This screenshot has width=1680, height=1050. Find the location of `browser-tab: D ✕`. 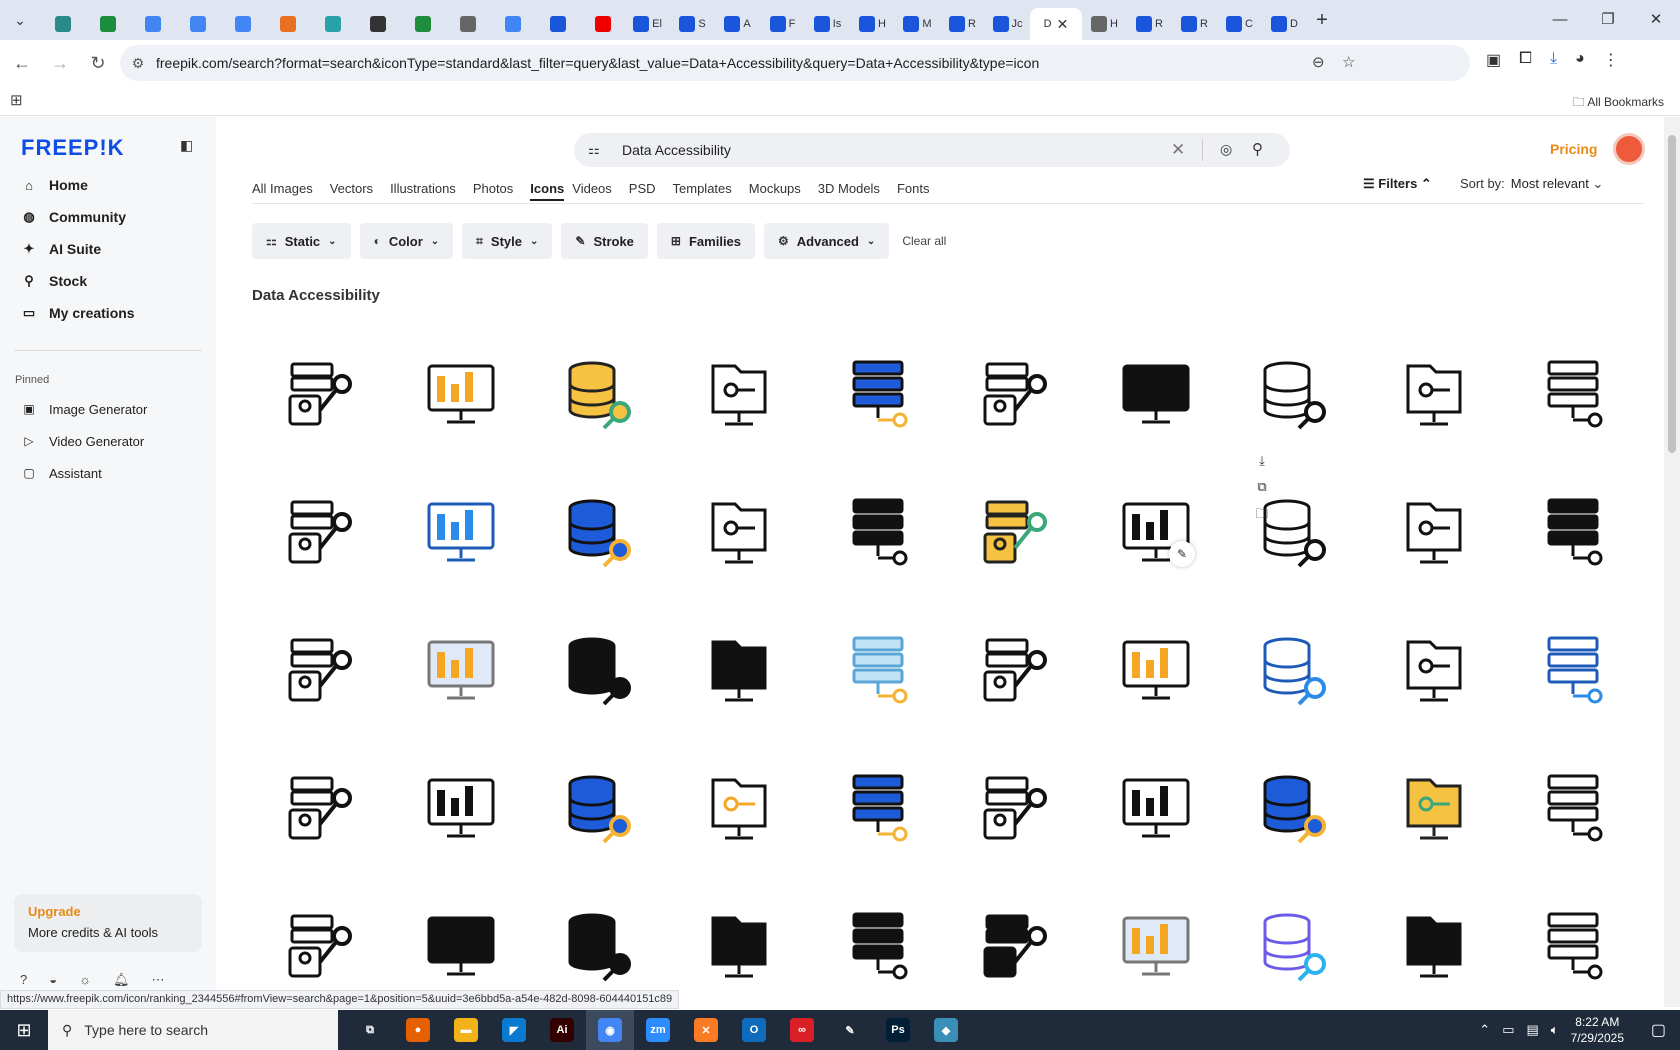

browser-tab: D ✕ is located at coordinates (1056, 24).